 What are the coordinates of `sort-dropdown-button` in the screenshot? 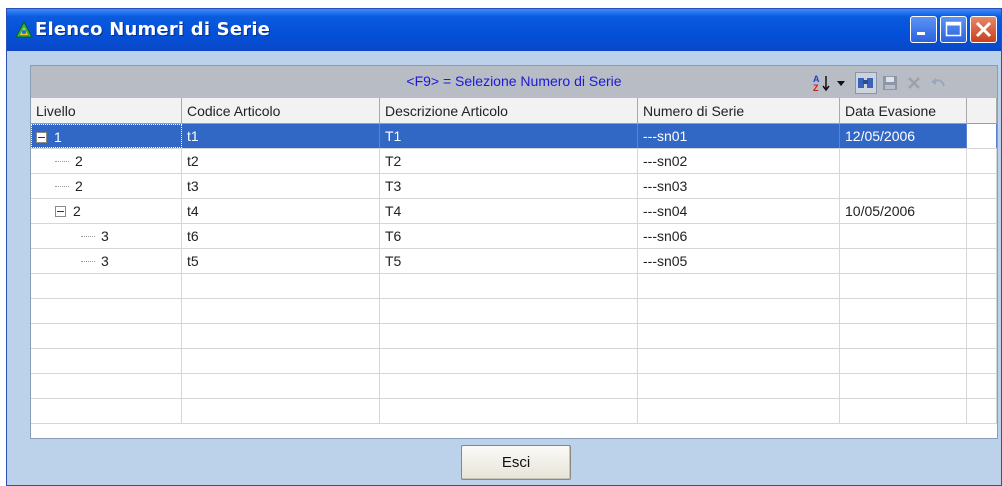 It's located at (841, 83).